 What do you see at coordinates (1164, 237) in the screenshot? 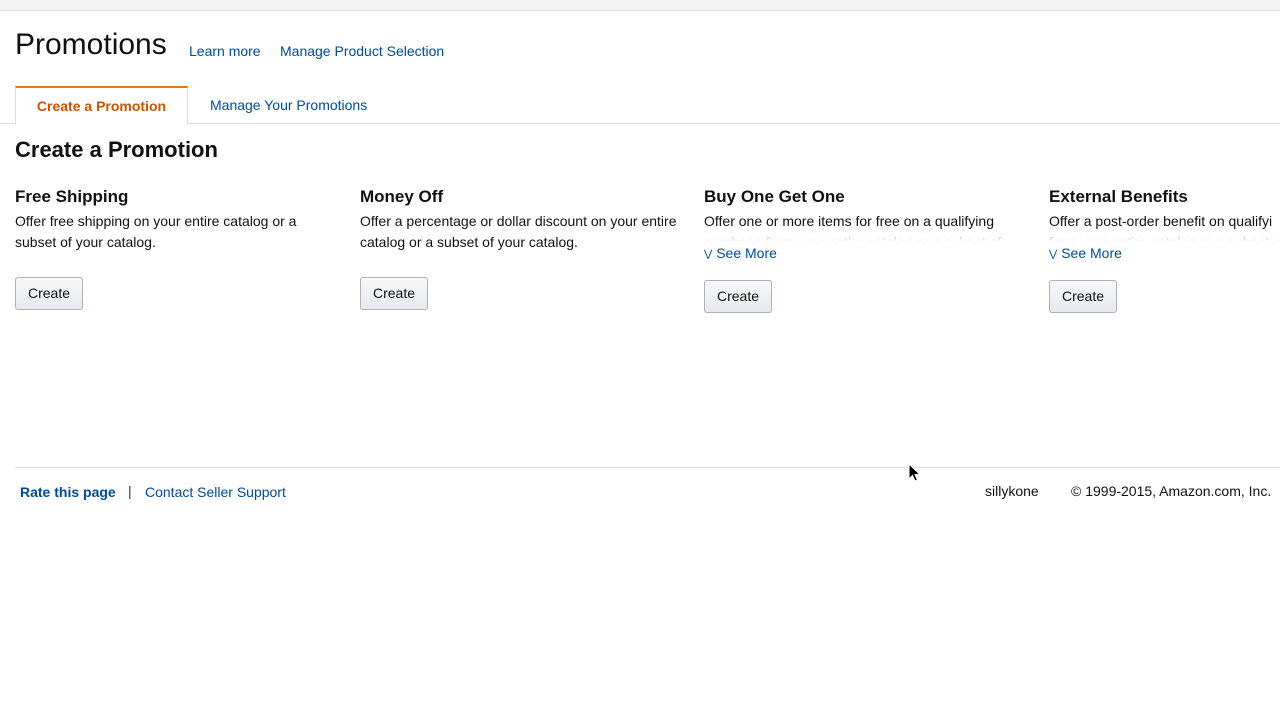
I see `card-description-line-2: from your entire catalog or a subset o` at bounding box center [1164, 237].